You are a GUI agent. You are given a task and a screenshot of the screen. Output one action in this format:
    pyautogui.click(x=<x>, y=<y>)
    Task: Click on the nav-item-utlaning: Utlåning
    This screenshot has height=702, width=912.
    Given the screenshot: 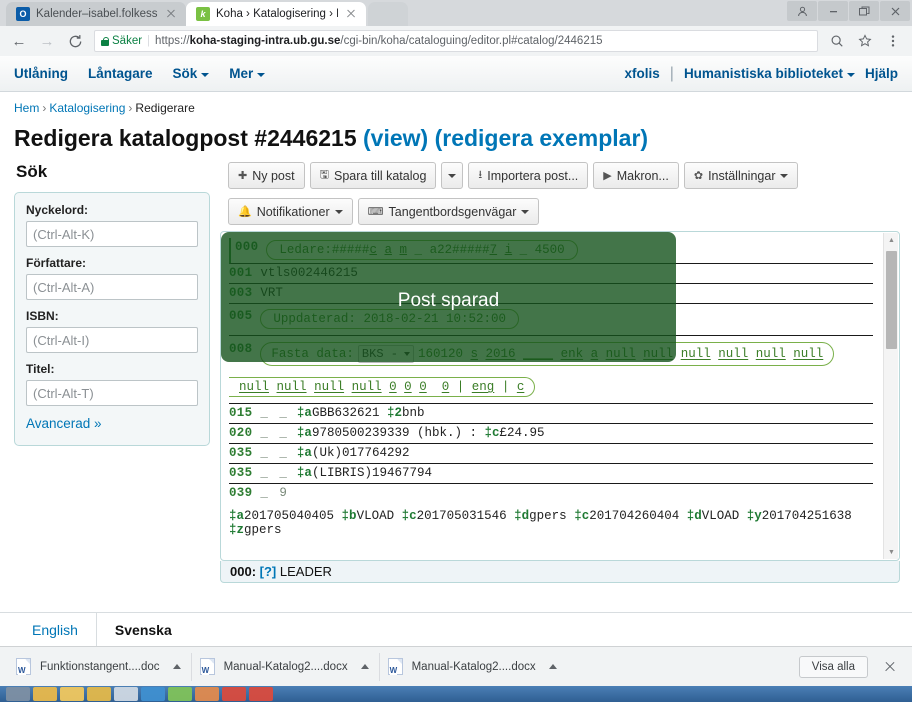 What is the action you would take?
    pyautogui.click(x=41, y=73)
    